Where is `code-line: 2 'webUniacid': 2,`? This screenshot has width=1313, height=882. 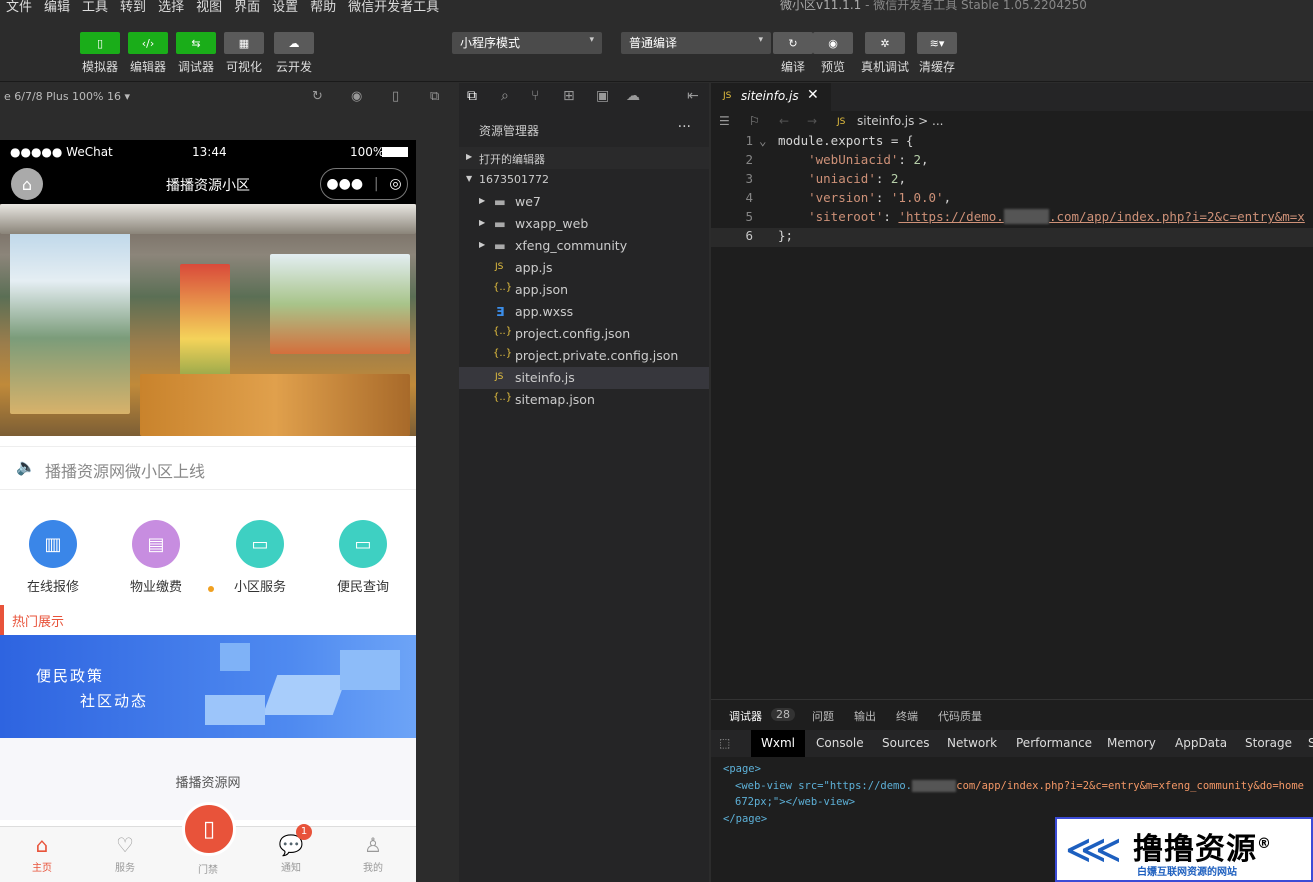
code-line: 2 'webUniacid': 2, is located at coordinates (1012, 161).